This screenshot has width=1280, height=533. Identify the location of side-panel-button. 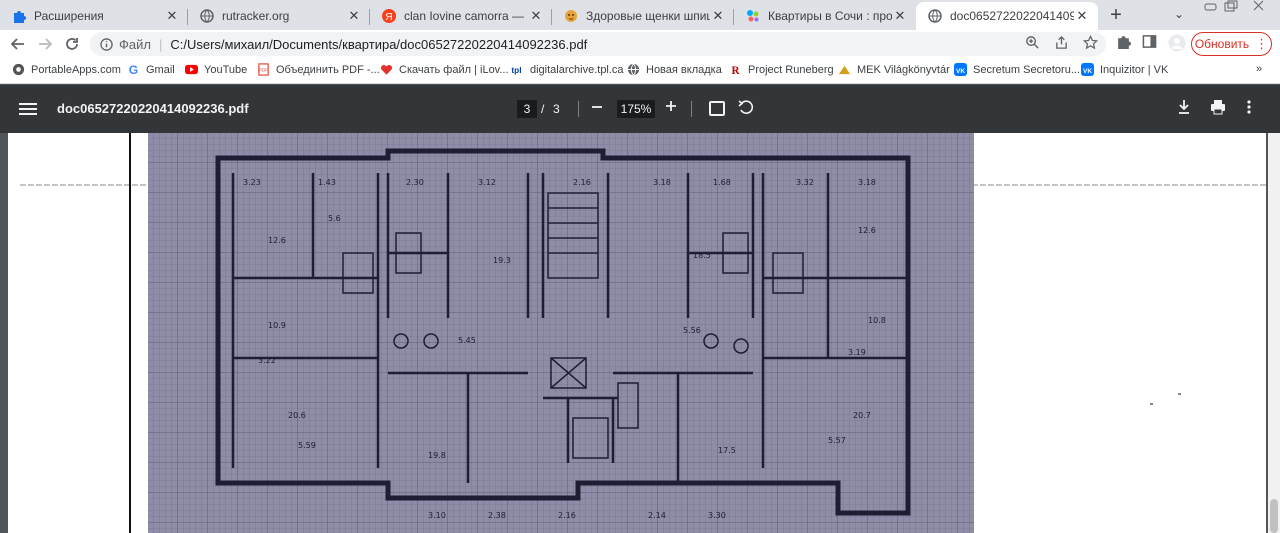
(1149, 43).